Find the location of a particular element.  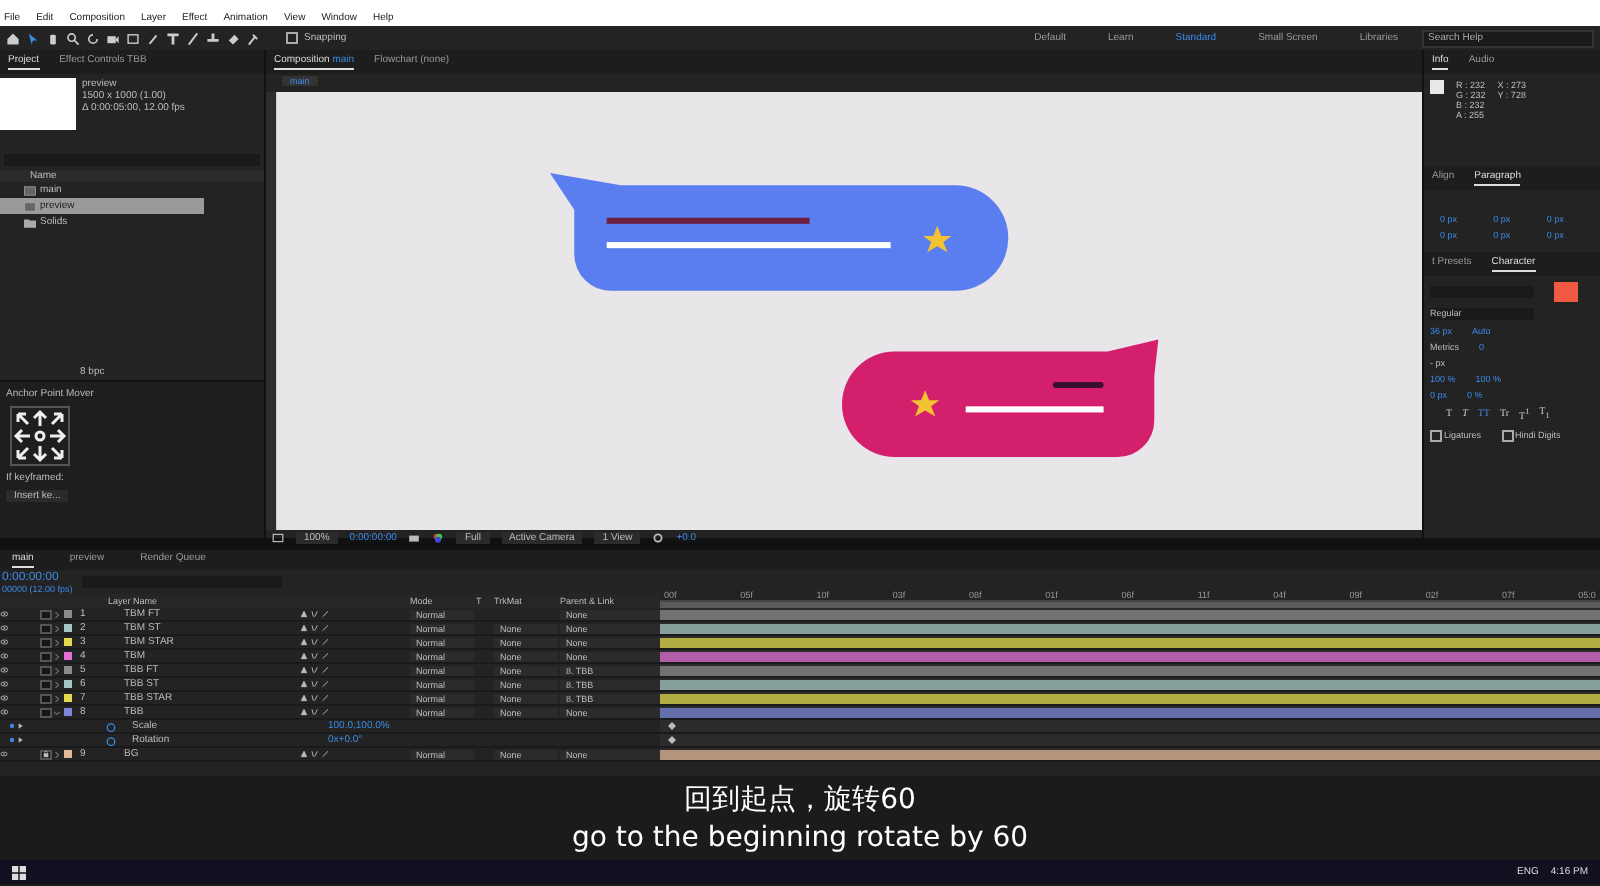

pen-icon is located at coordinates (153, 38).